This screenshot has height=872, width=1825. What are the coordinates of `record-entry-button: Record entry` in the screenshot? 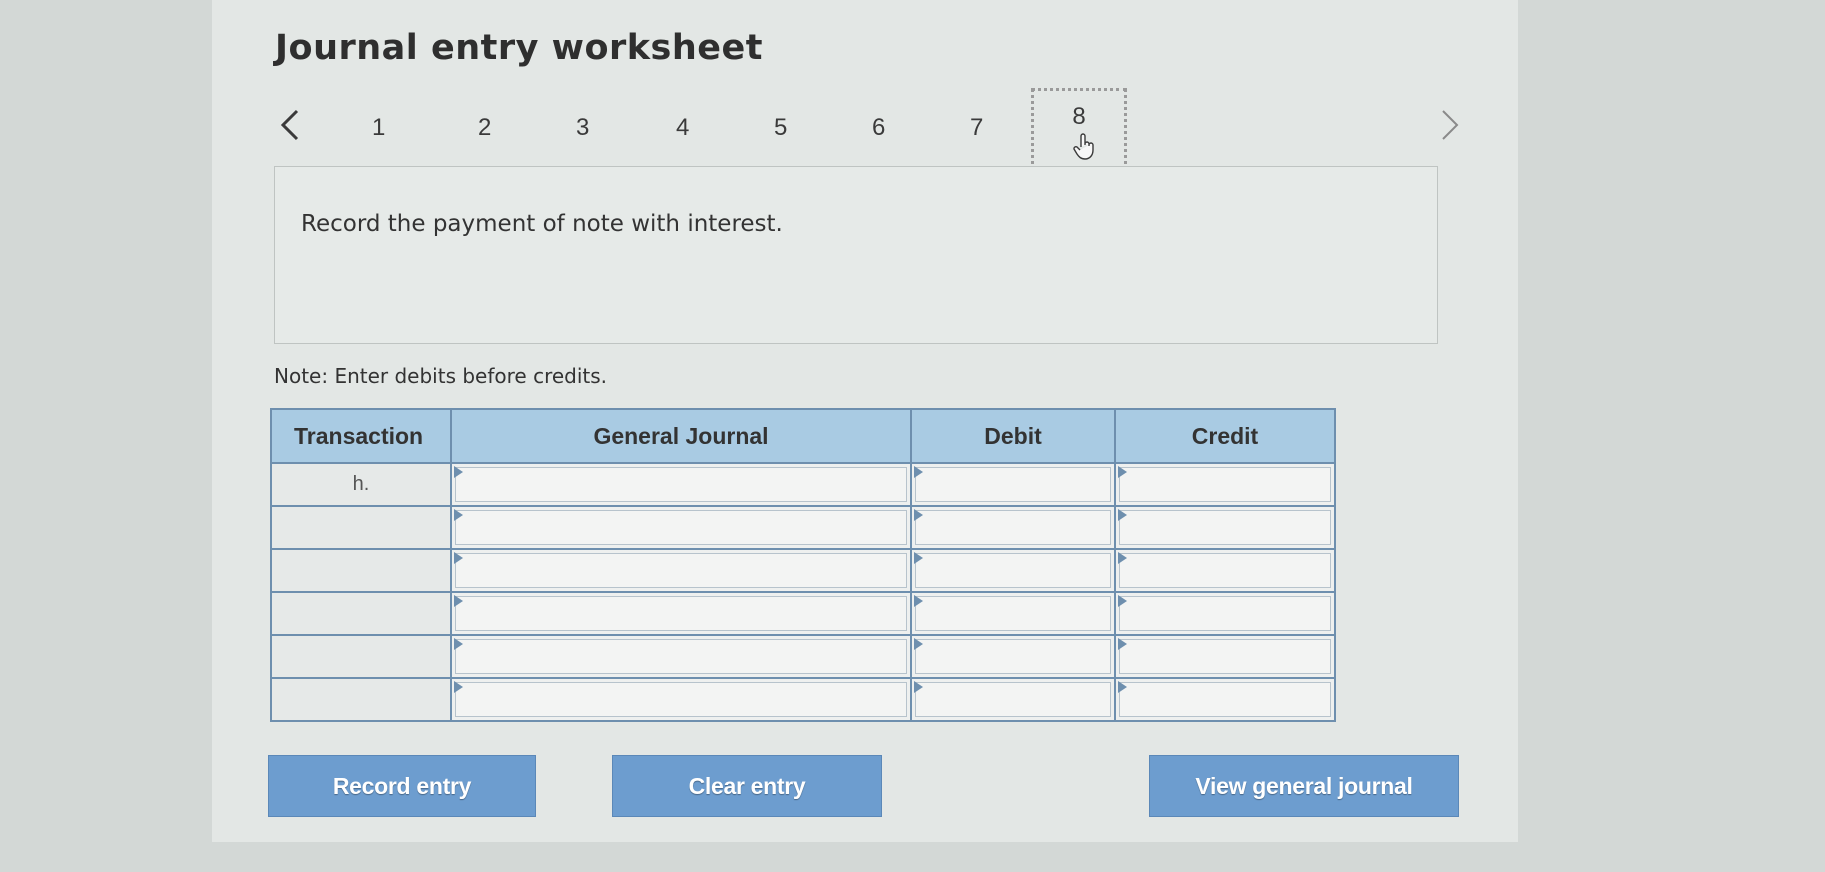 It's located at (402, 786).